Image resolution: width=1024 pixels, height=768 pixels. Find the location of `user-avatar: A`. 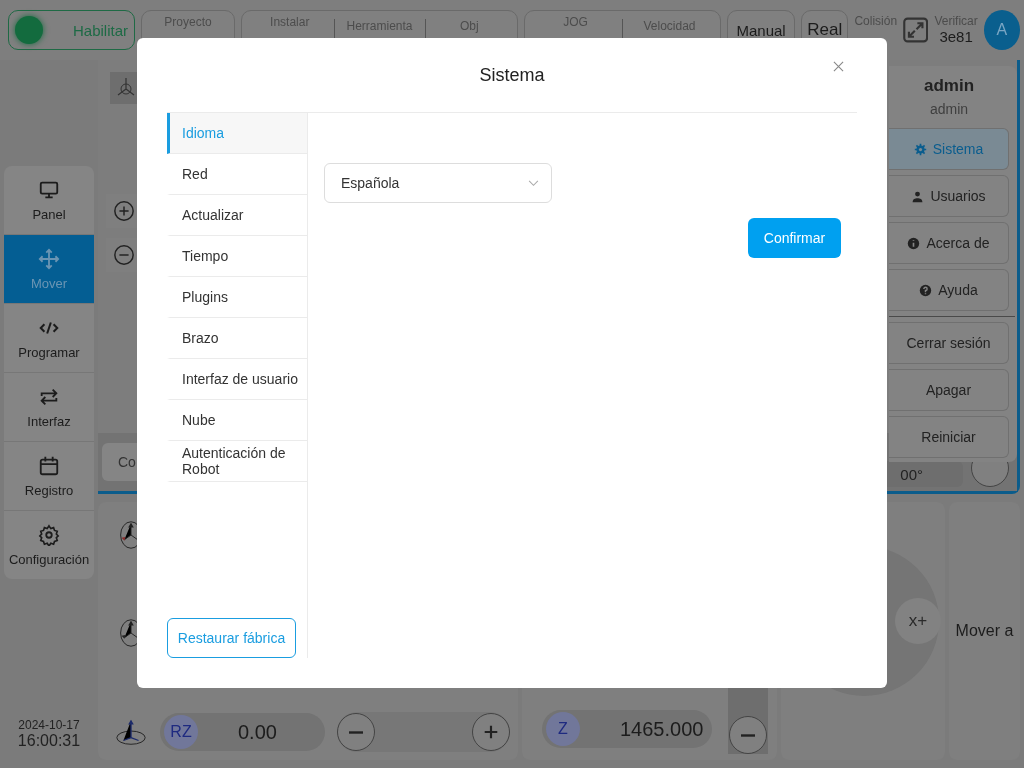

user-avatar: A is located at coordinates (1001, 30).